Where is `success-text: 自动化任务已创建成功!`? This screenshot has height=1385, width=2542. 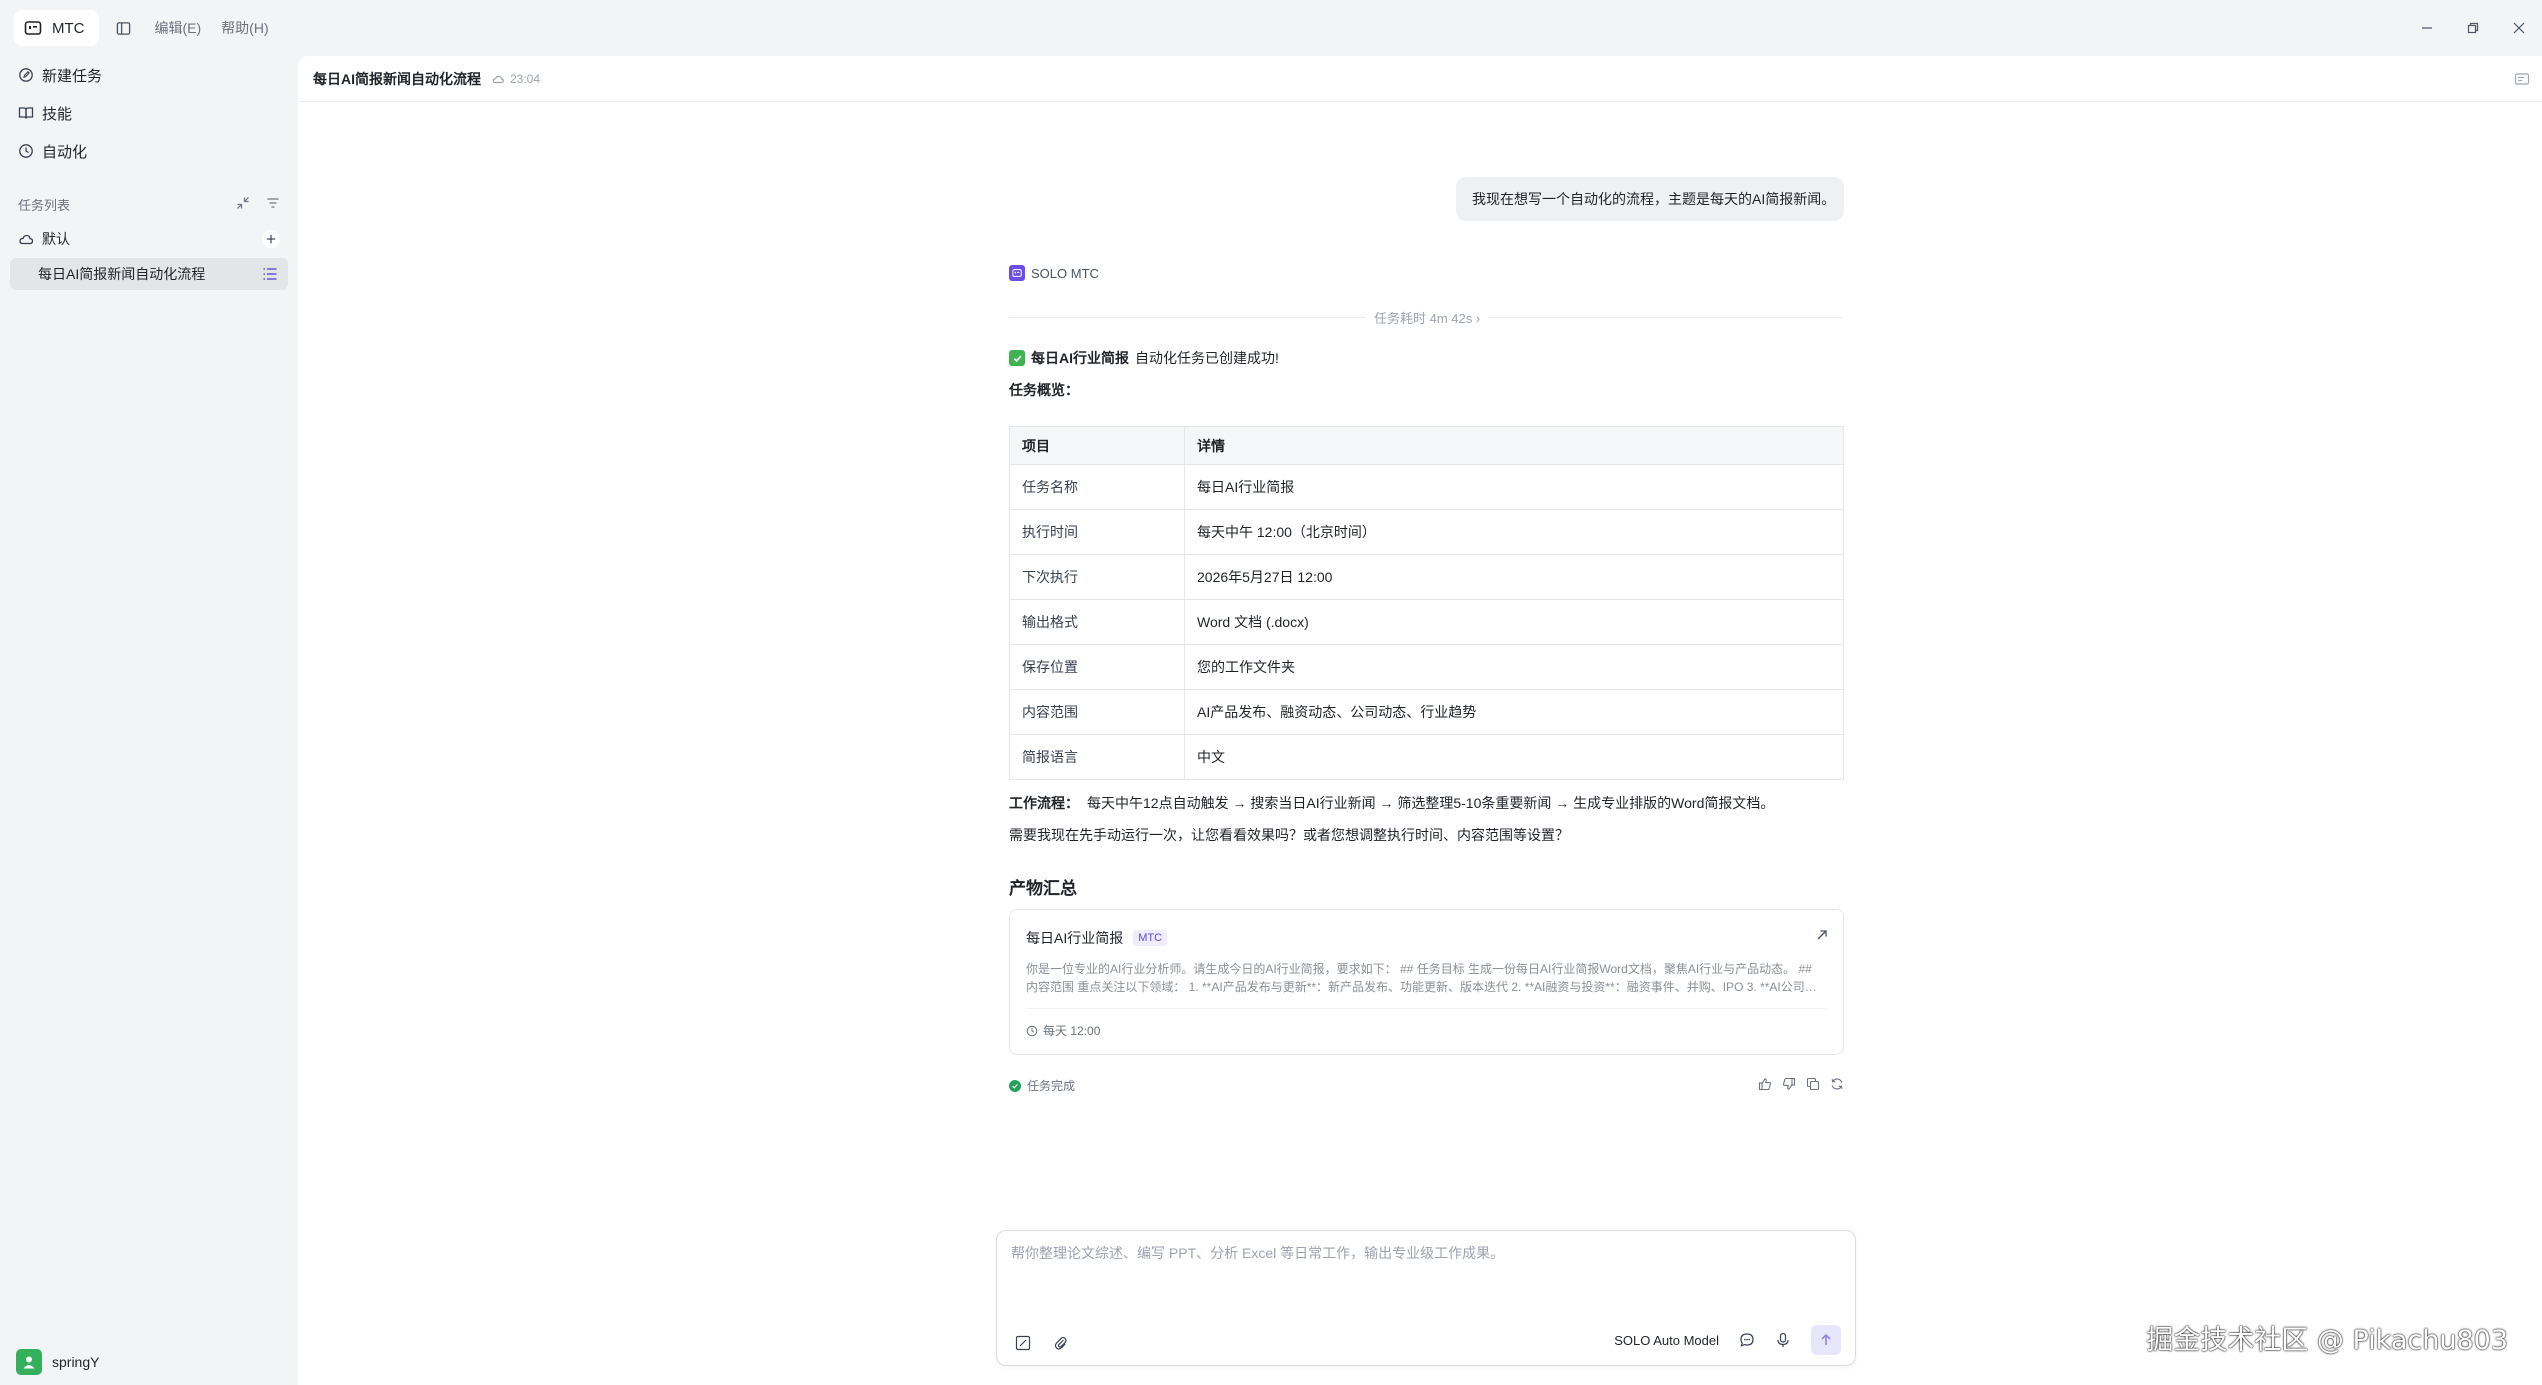
success-text: 自动化任务已创建成功! is located at coordinates (1207, 358).